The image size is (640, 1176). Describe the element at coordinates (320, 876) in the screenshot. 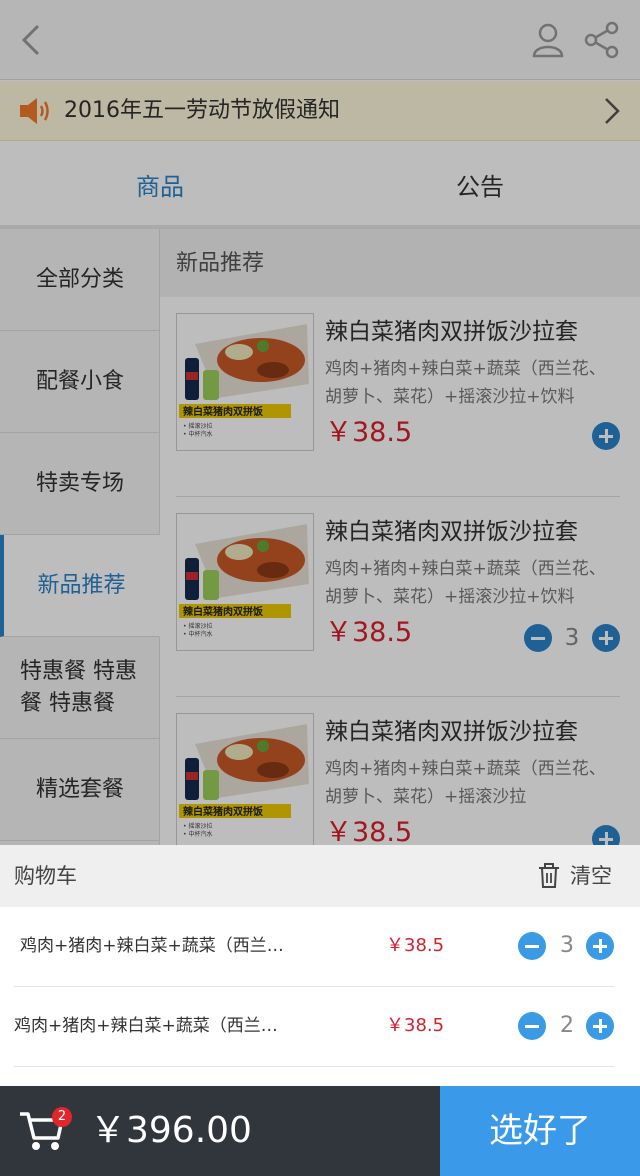

I see `cart-header: 购物车 清空` at that location.